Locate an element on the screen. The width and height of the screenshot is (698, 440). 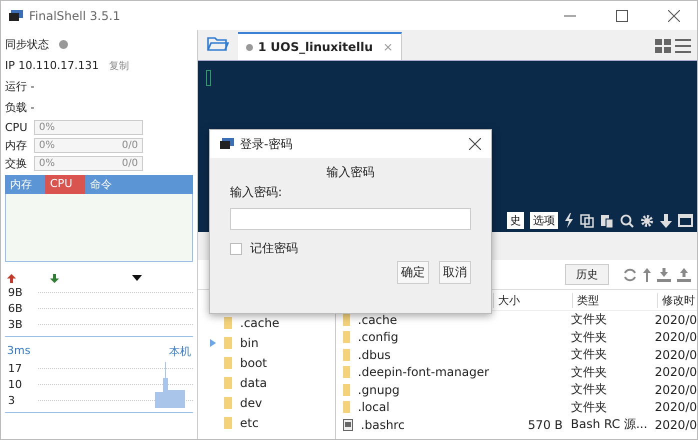
file-name: .gnupg is located at coordinates (379, 389).